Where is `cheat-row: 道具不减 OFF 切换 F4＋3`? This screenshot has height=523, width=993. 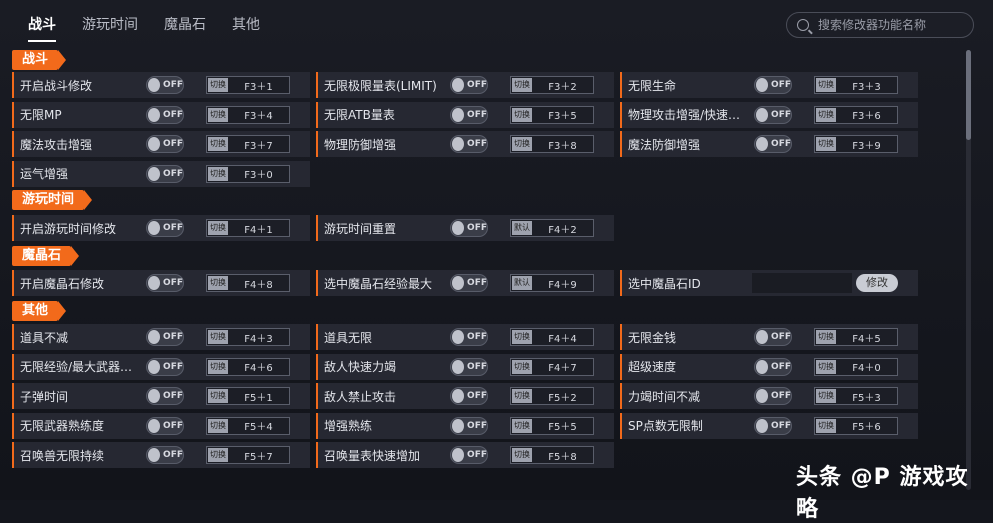 cheat-row: 道具不减 OFF 切换 F4＋3 is located at coordinates (161, 337).